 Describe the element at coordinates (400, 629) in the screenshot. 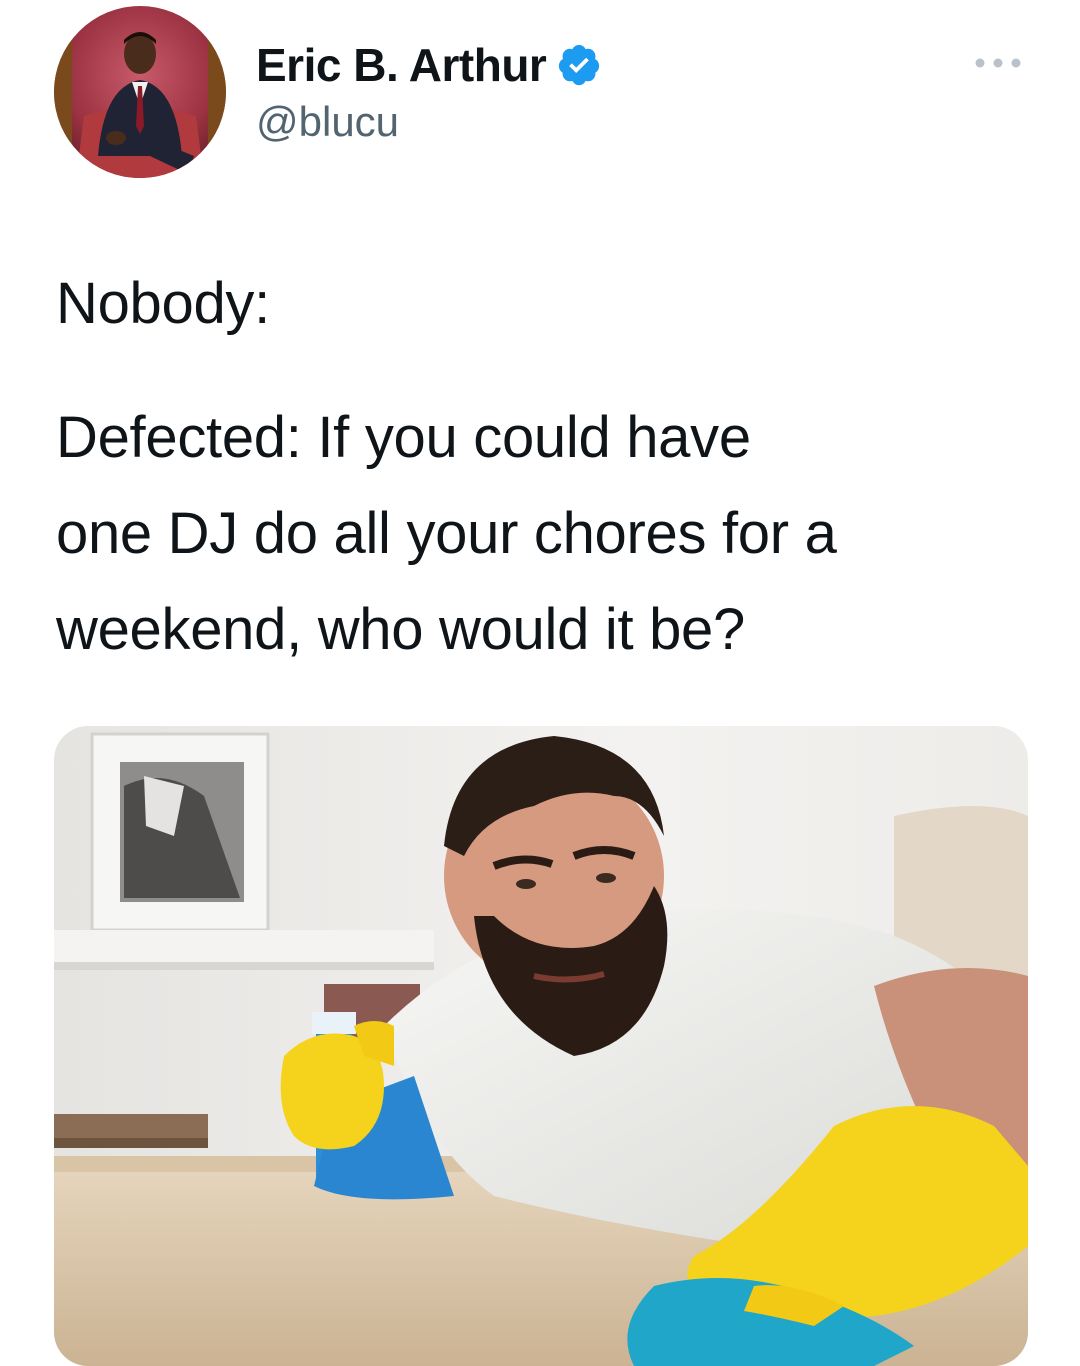

I see `tweet-text-line: weekend, who would it be?` at that location.